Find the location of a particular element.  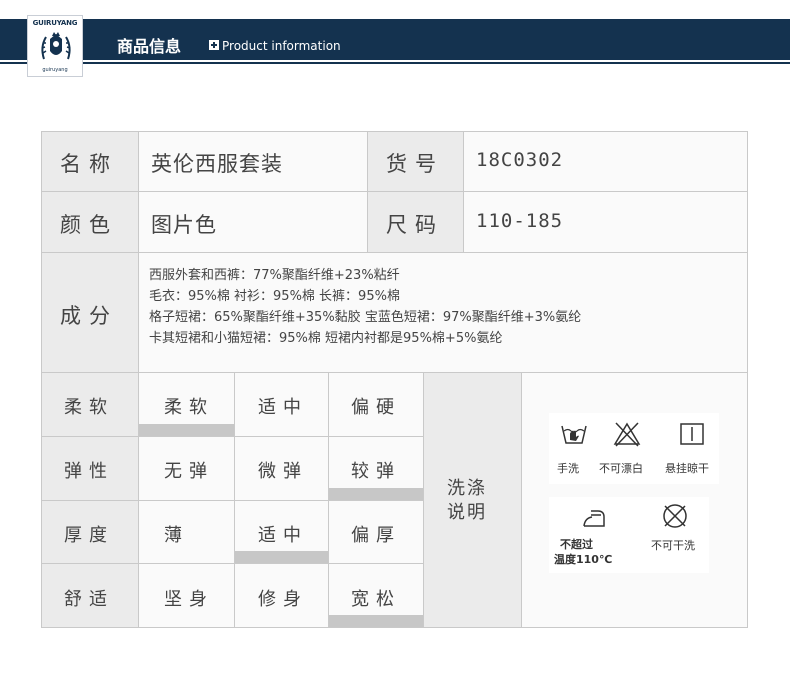

sku-value: 18C0302 is located at coordinates (520, 160).